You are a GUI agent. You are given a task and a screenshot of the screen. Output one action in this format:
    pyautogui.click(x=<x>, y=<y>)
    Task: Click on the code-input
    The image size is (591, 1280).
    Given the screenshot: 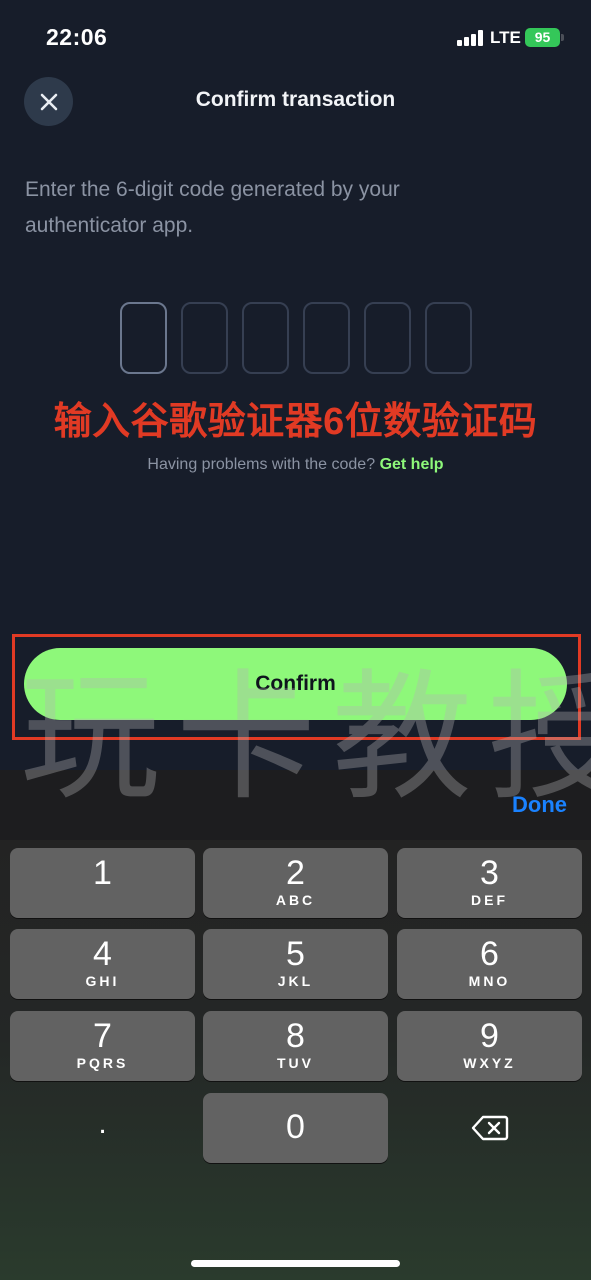 What is the action you would take?
    pyautogui.click(x=296, y=338)
    